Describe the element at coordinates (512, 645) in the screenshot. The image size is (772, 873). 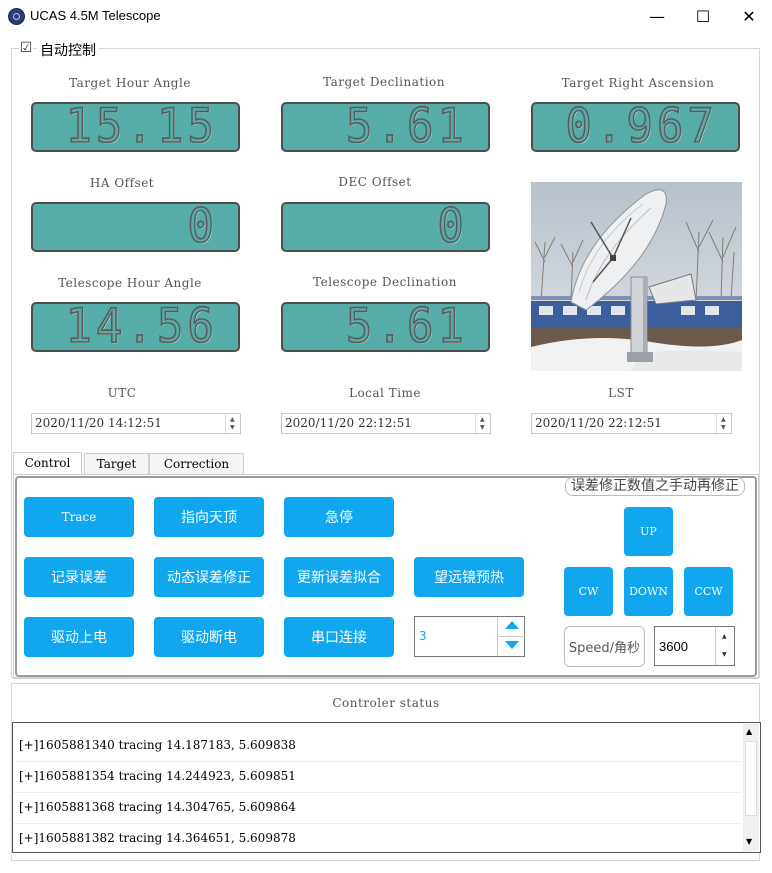
I see `decrement-arrow-icon` at that location.